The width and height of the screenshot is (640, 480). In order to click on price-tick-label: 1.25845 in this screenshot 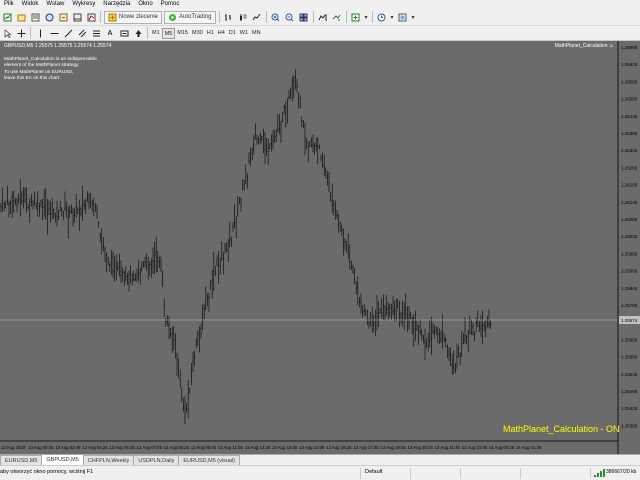, I will do `click(629, 288)`.